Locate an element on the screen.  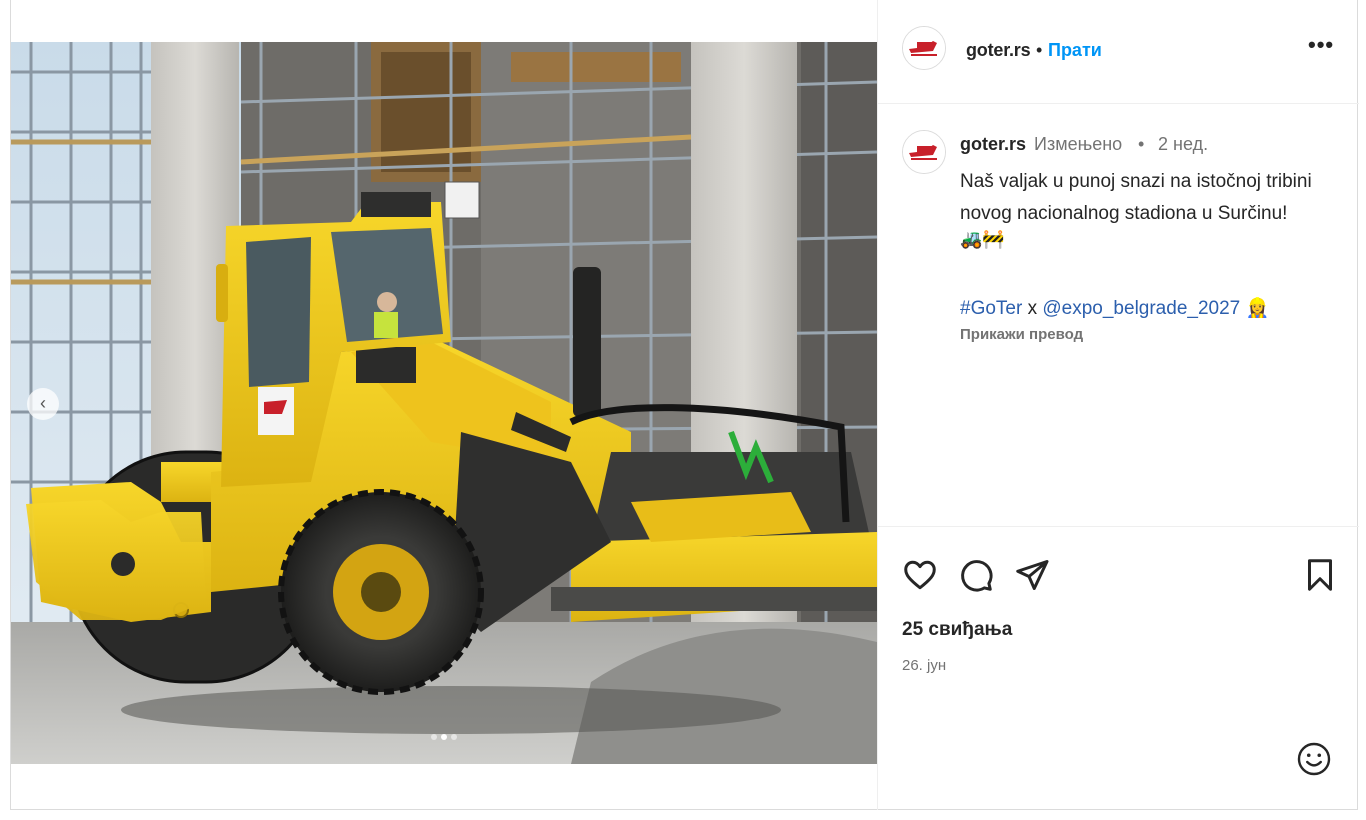
carousel-prev-button: ‹ is located at coordinates (43, 404).